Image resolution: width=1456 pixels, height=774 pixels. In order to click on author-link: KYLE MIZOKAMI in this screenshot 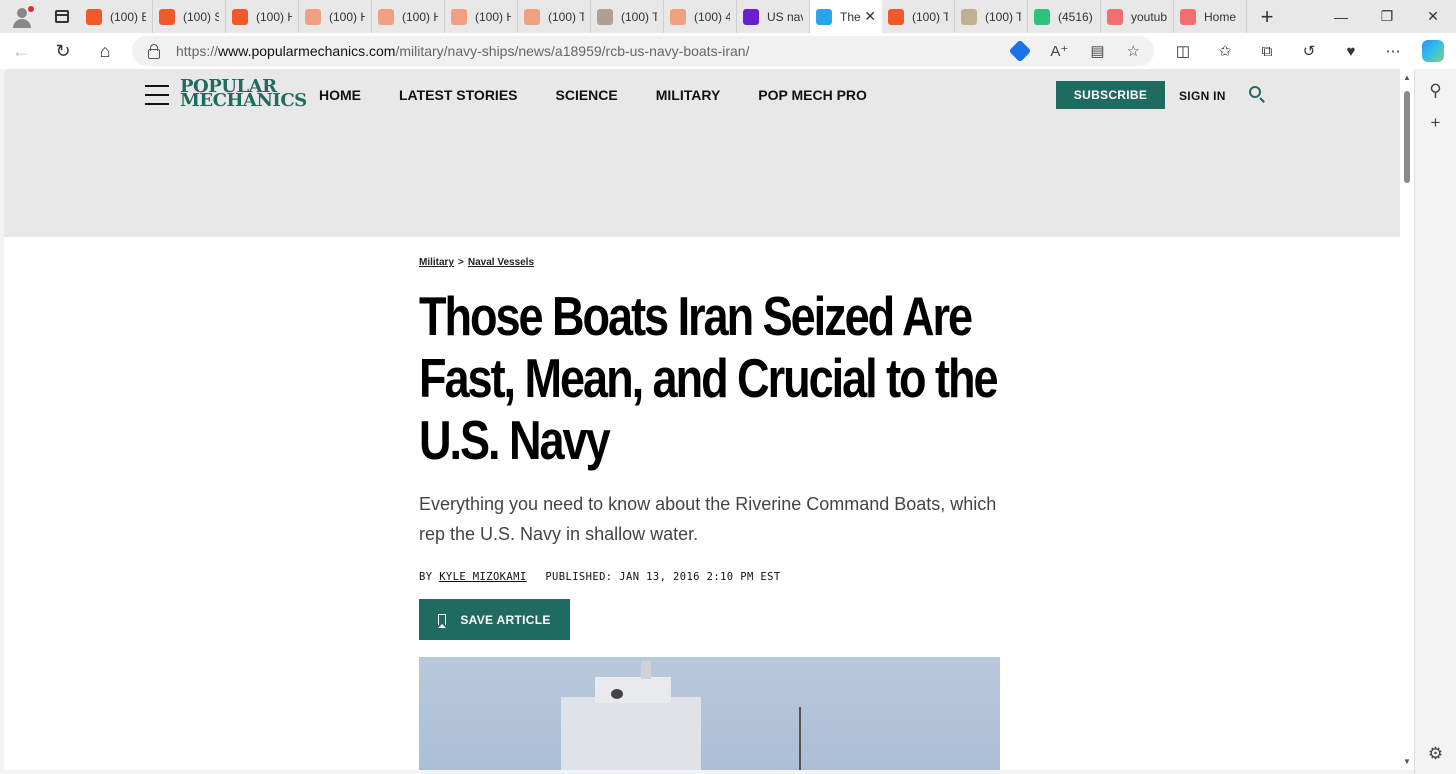, I will do `click(482, 577)`.